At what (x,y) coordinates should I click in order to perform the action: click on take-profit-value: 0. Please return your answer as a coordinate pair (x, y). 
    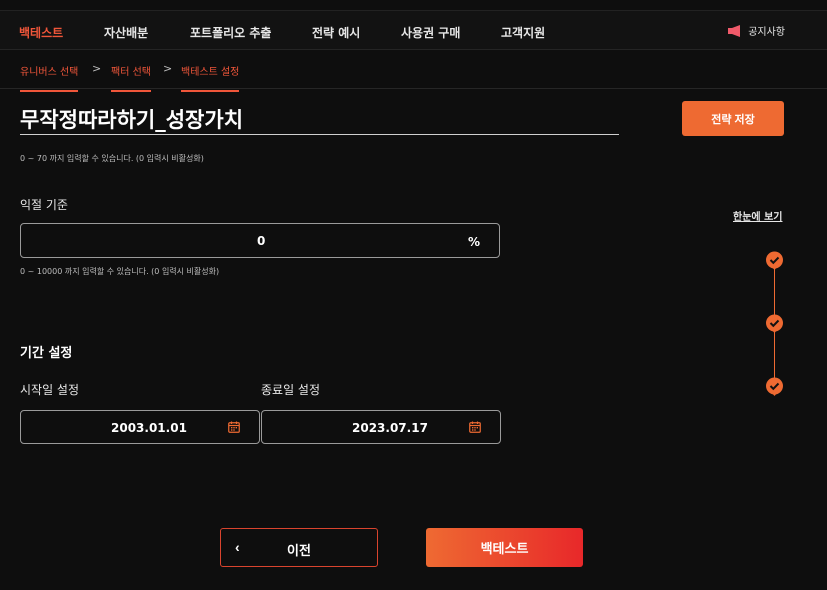
    Looking at the image, I should click on (261, 241).